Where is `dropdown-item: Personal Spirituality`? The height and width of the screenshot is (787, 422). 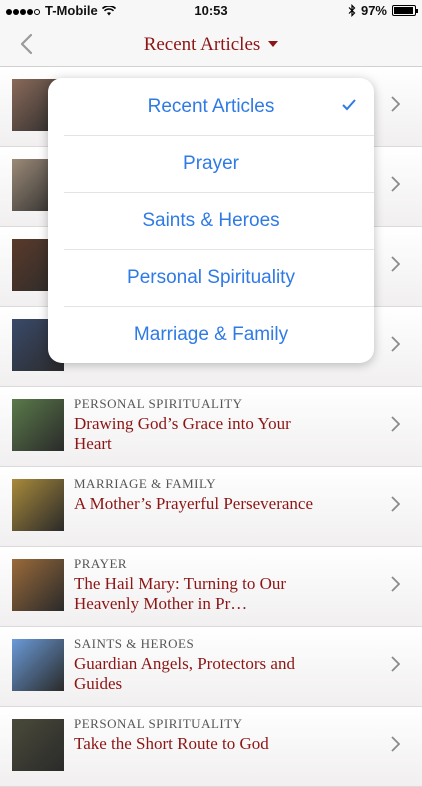
dropdown-item: Personal Spirituality is located at coordinates (211, 277).